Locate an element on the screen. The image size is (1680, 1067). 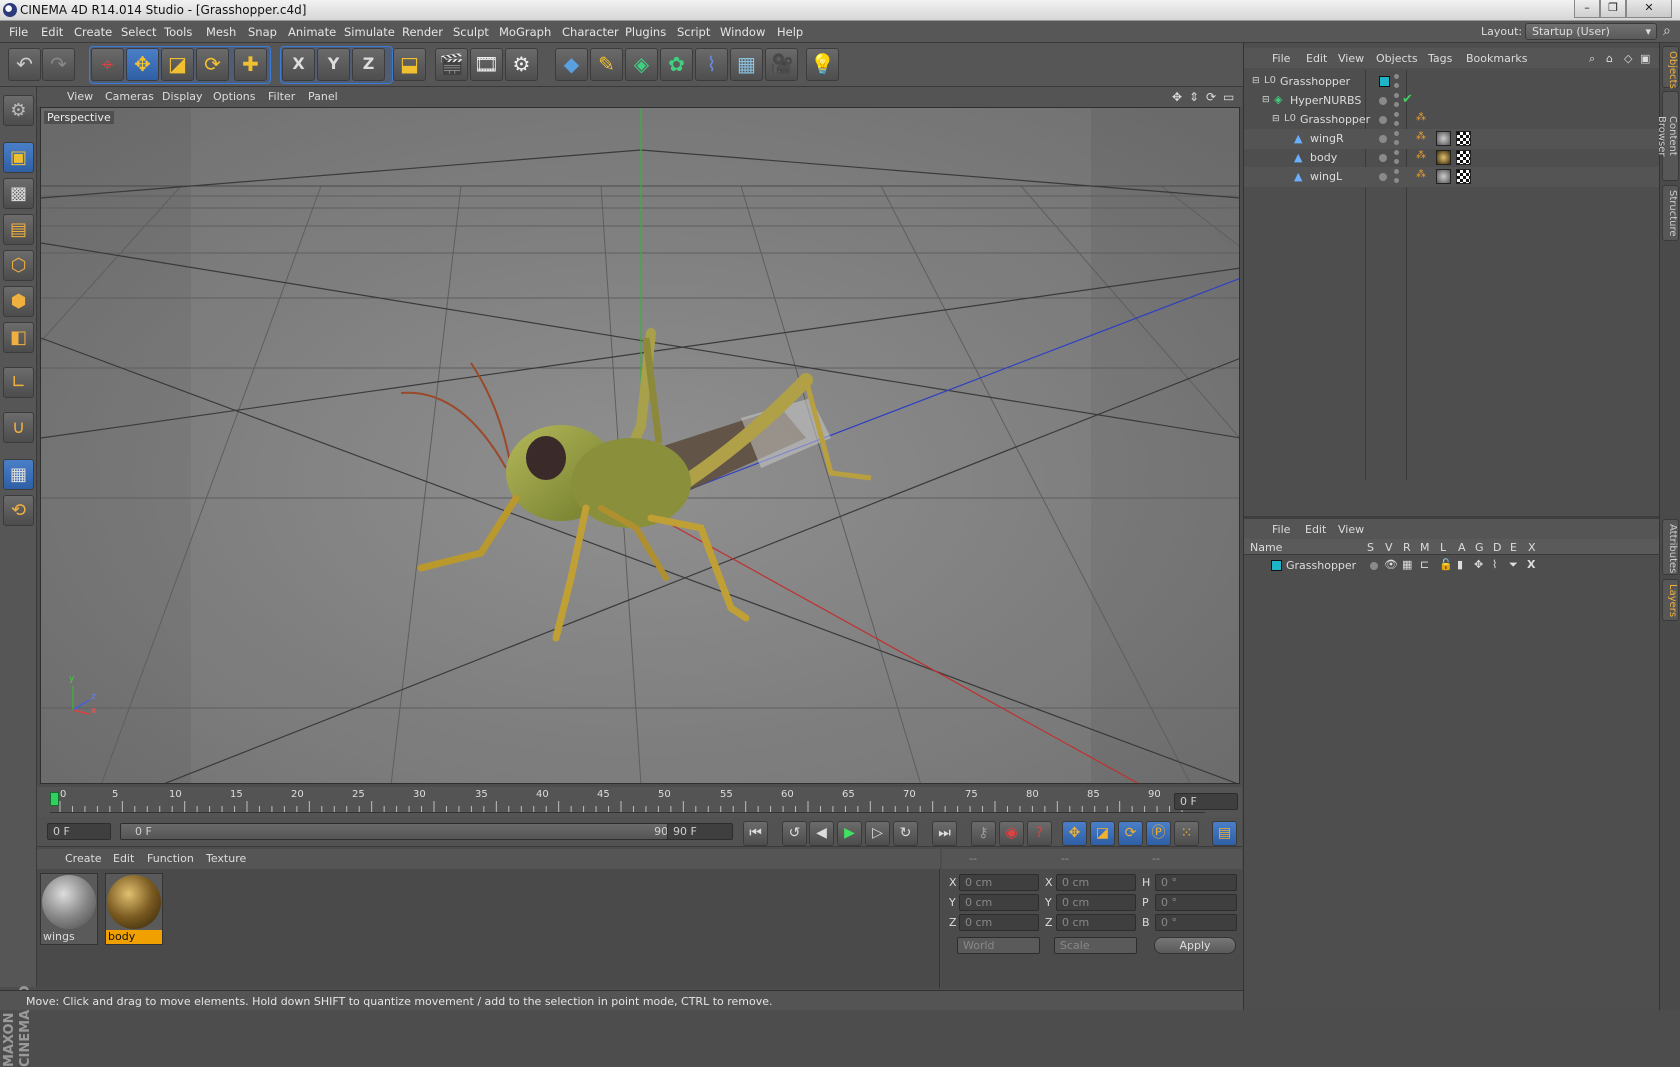
menu-tools: Tools is located at coordinates (178, 32).